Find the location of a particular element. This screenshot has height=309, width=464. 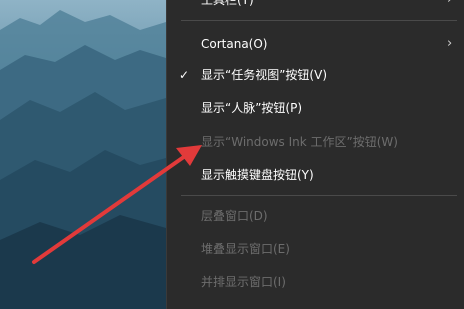

menu-item-label: 显示“Windows Ink 工作区”按钮(W) is located at coordinates (299, 142).